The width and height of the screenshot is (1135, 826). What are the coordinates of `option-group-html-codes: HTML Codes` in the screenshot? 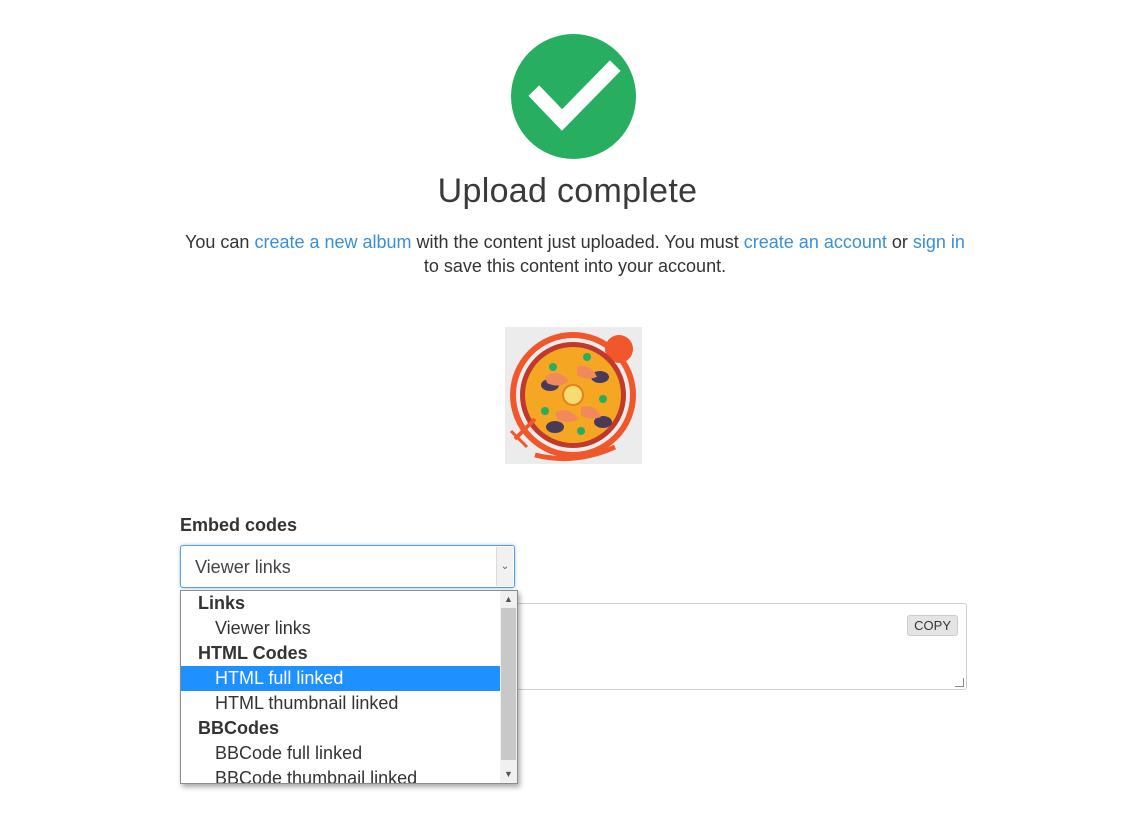 It's located at (253, 653).